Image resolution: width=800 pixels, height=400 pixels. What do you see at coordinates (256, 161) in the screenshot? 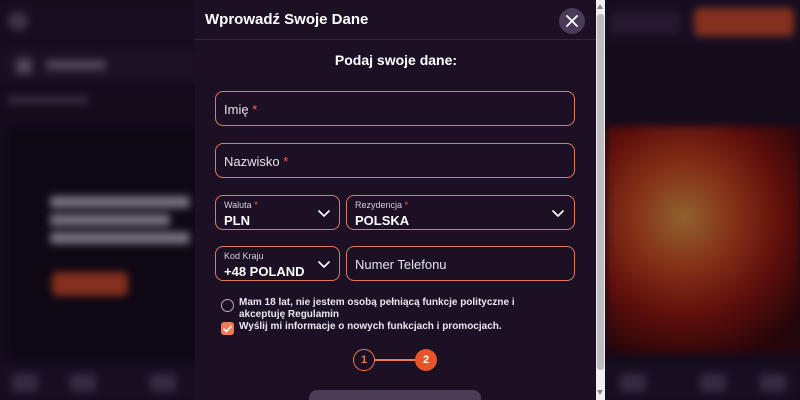
I see `last-name-placeholder: Nazwisko *` at bounding box center [256, 161].